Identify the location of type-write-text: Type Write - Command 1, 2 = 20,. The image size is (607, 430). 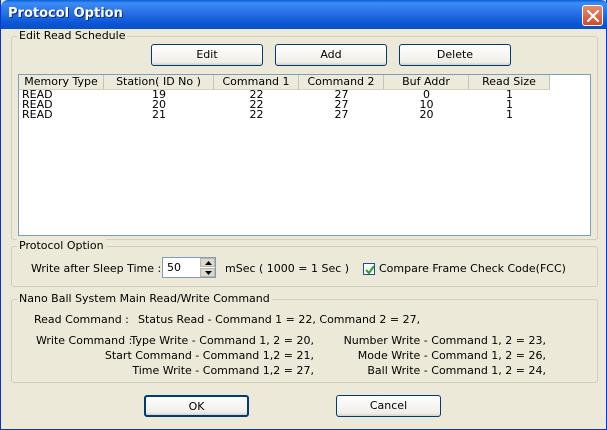
(222, 340).